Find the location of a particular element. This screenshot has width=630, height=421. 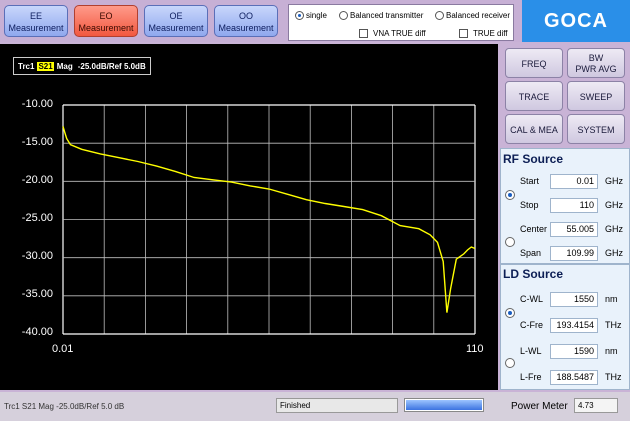

true-diff-label: TRUE diff is located at coordinates (490, 33).